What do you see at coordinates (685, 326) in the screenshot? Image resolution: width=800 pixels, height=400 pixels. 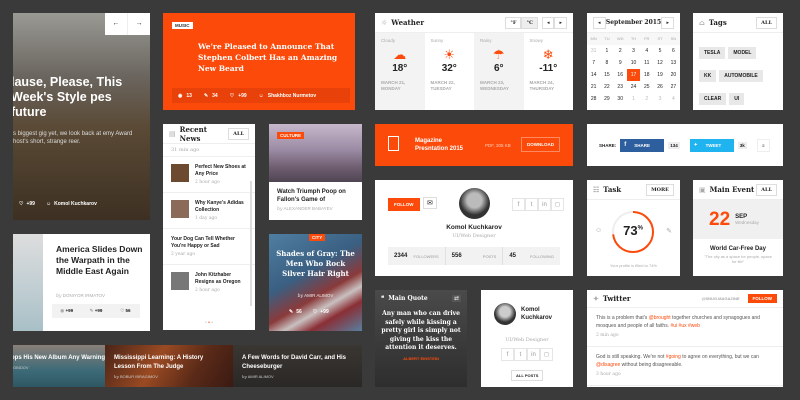 I see `tweet-link: #ui #ux #web` at bounding box center [685, 326].